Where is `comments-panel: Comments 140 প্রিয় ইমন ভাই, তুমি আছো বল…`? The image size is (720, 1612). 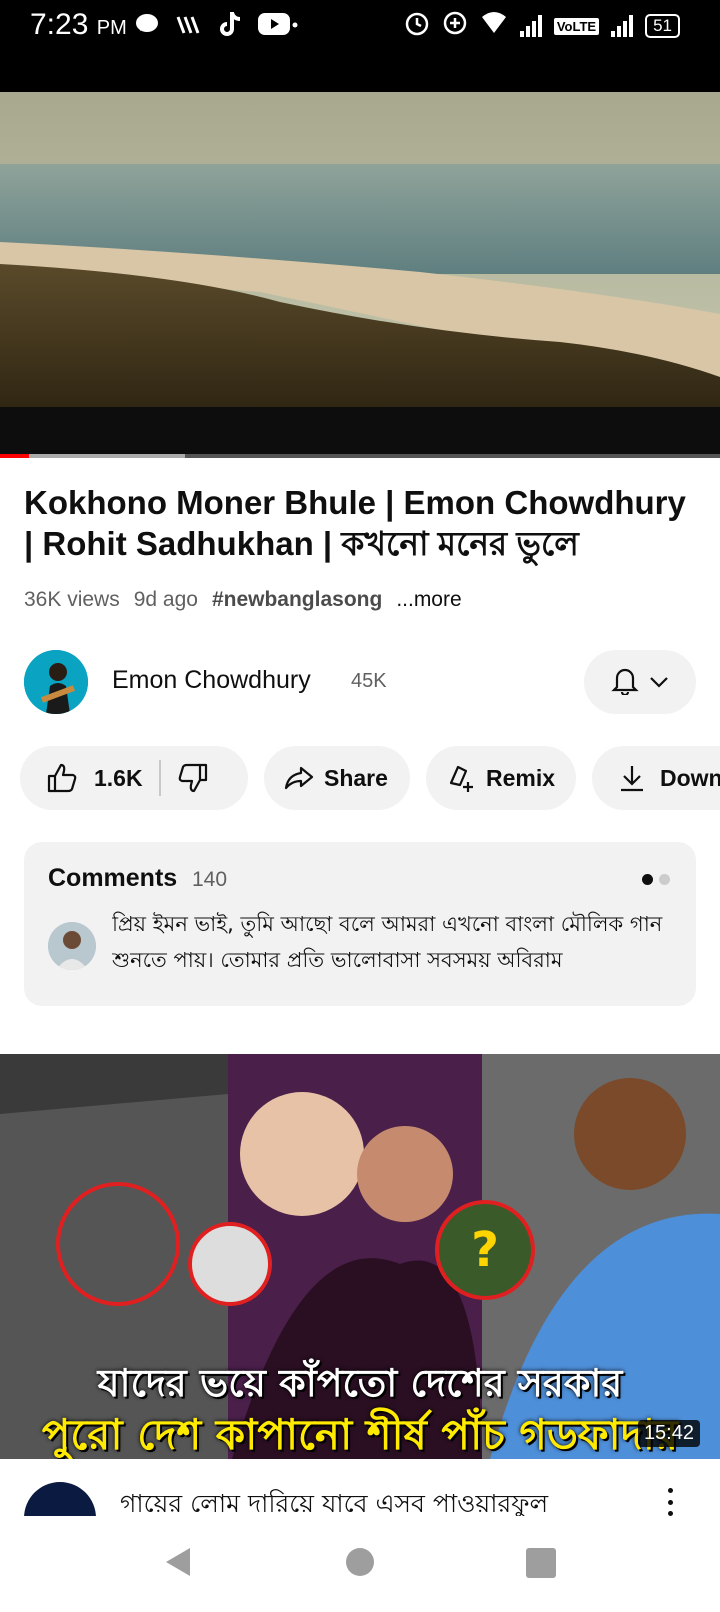
comments-panel: Comments 140 প্রিয় ইমন ভাই, তুমি আছো বল… is located at coordinates (360, 924).